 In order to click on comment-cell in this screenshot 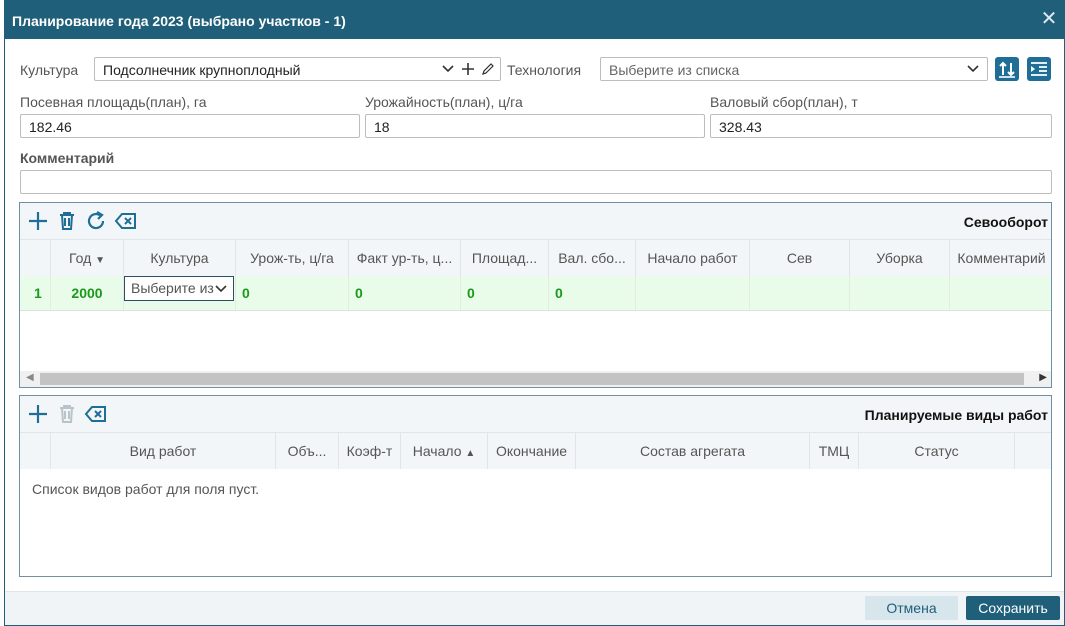, I will do `click(1001, 293)`.